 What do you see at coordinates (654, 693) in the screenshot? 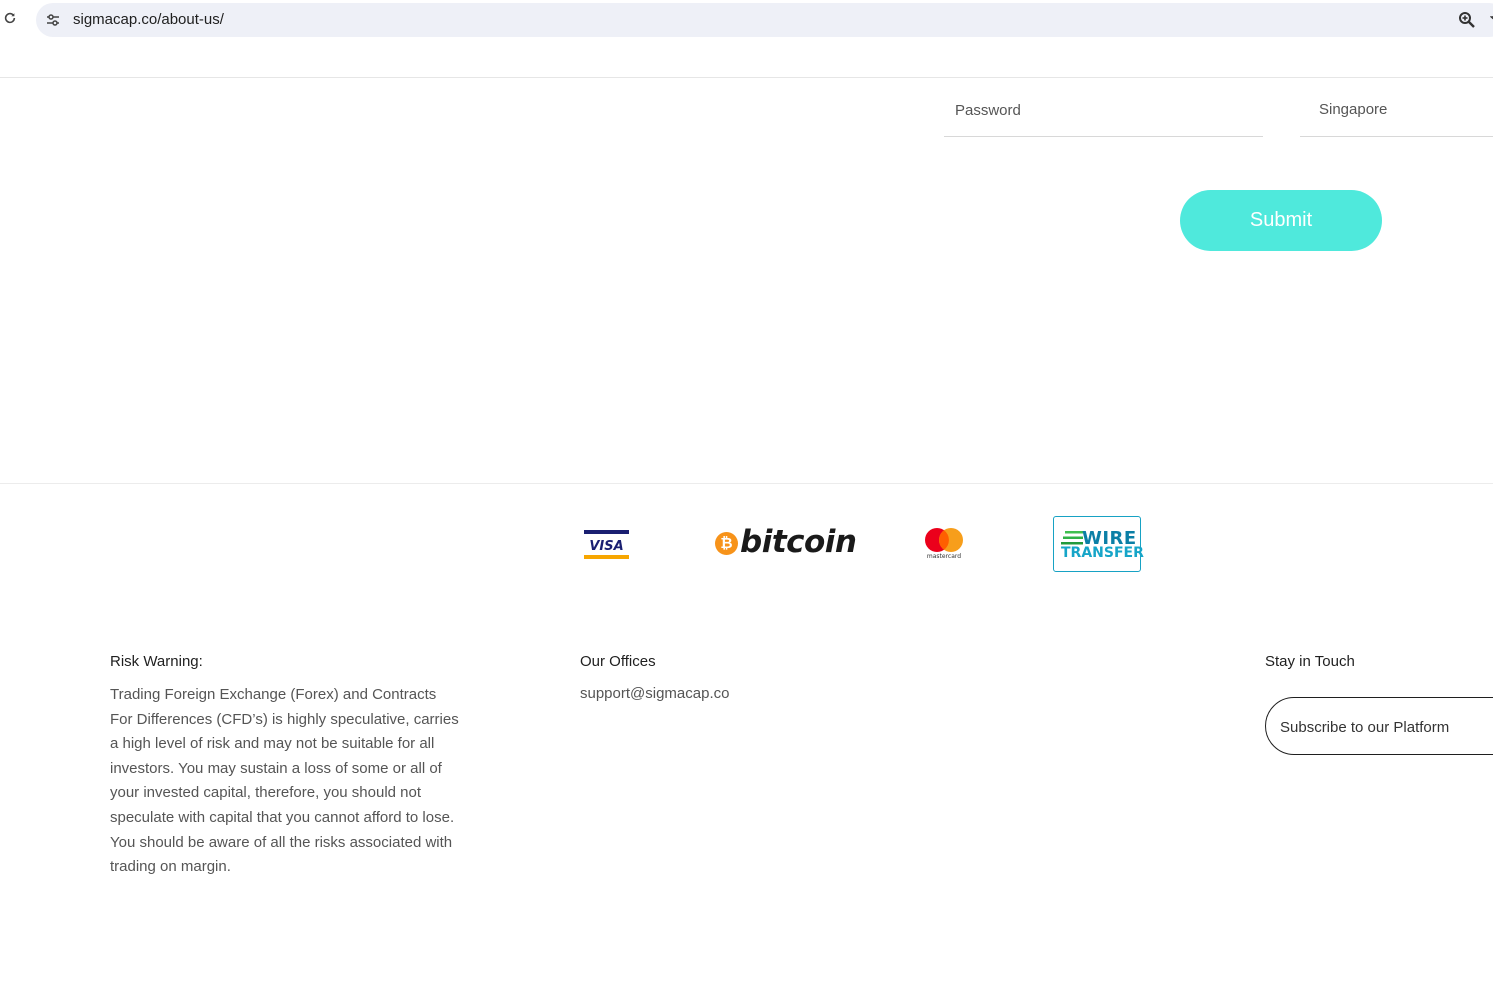
I see `support-email-link: support@sigmacap.co` at bounding box center [654, 693].